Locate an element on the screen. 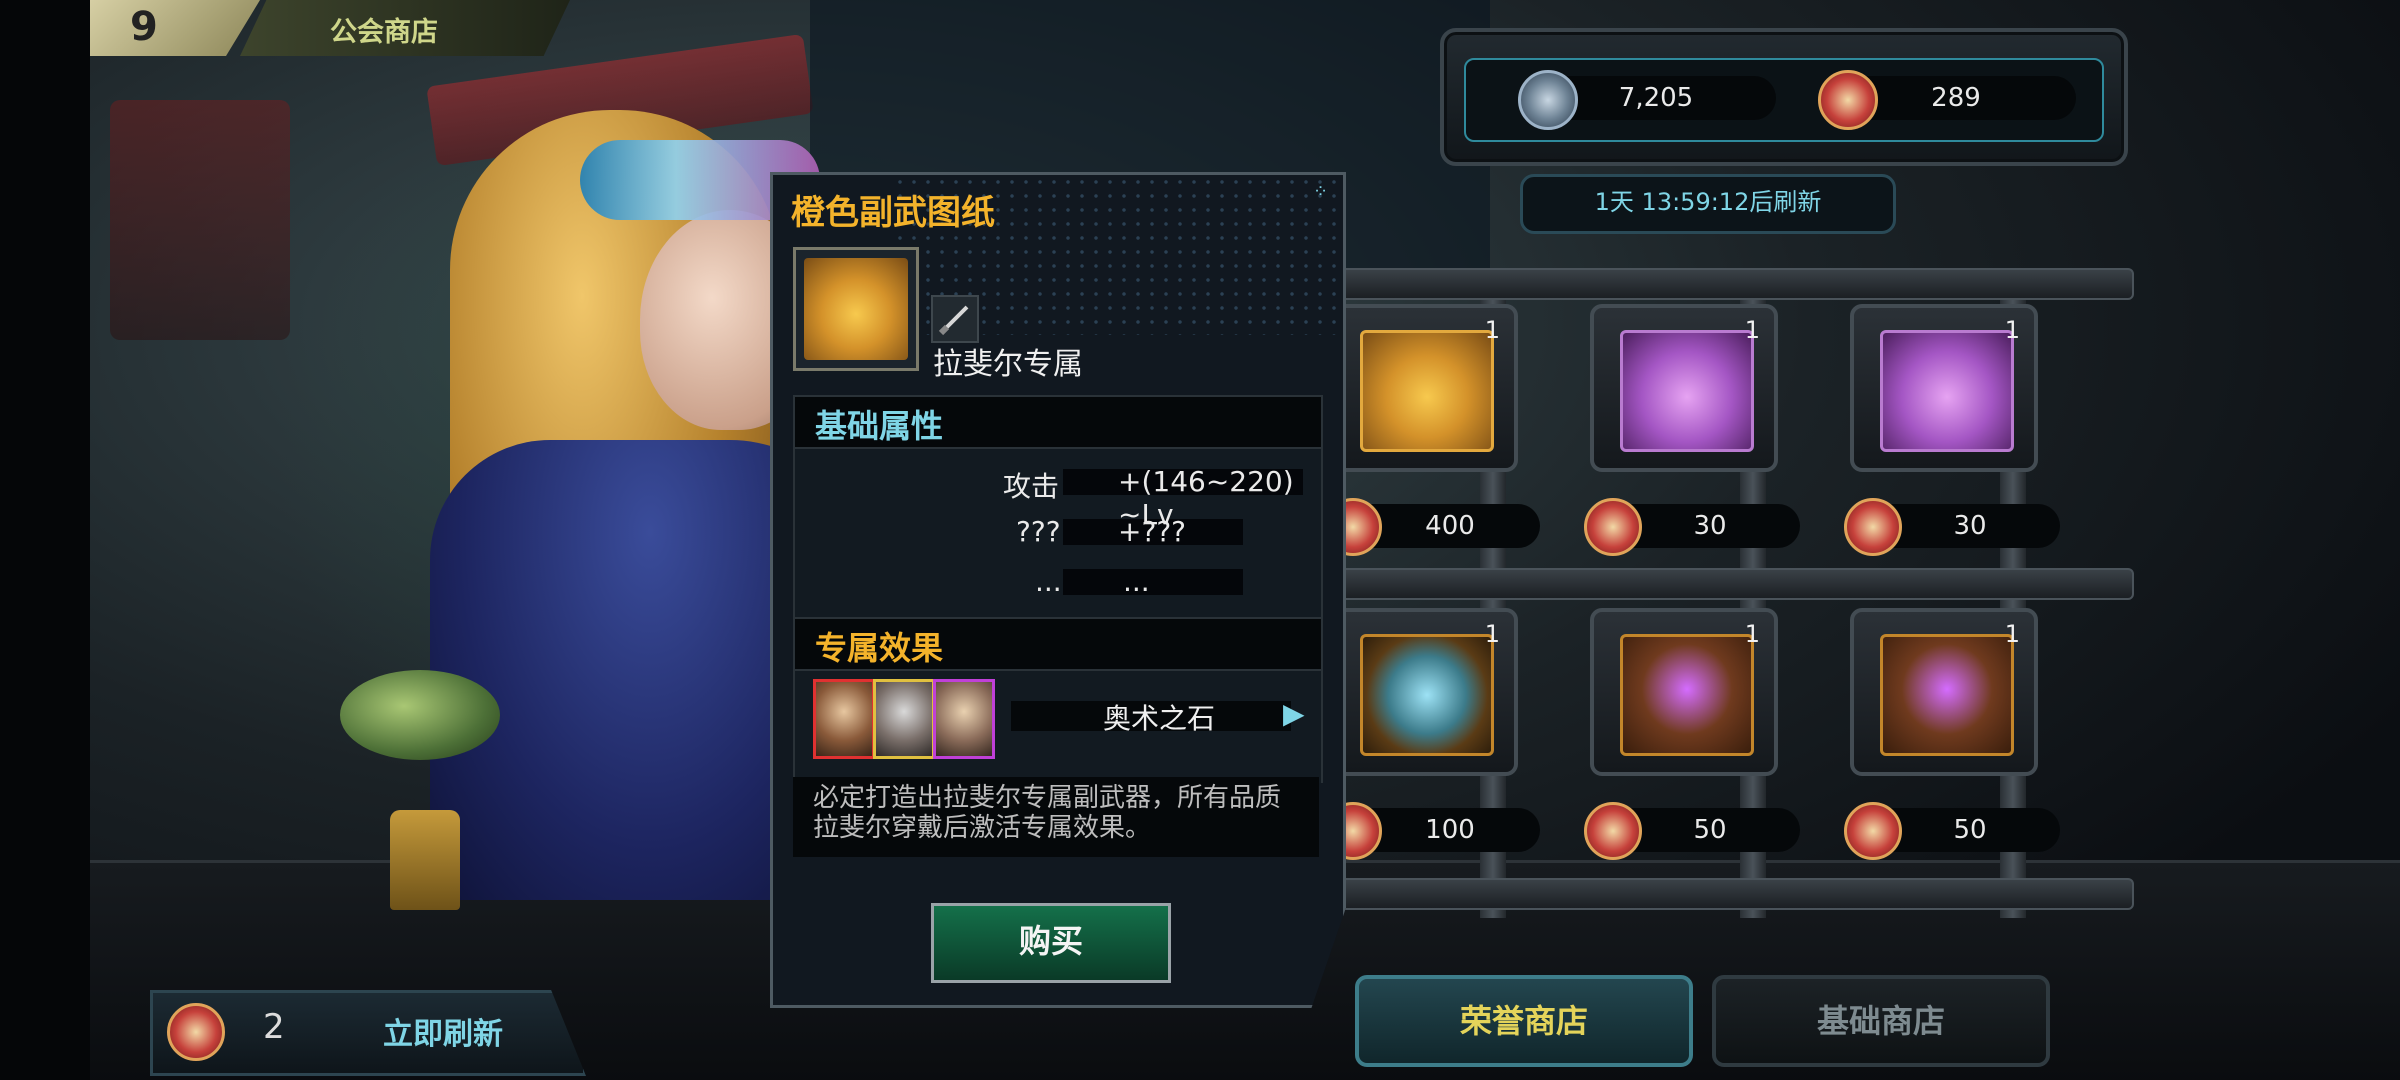  hero-portraits is located at coordinates (908, 719).